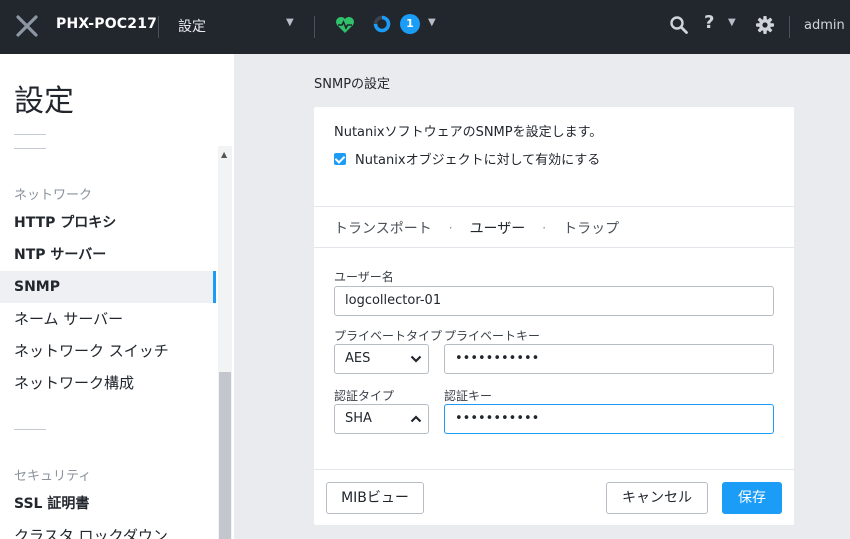 Image resolution: width=850 pixels, height=539 pixels. I want to click on checkbox-label: Nutanixオブジェクトに対して有効にする, so click(478, 160).